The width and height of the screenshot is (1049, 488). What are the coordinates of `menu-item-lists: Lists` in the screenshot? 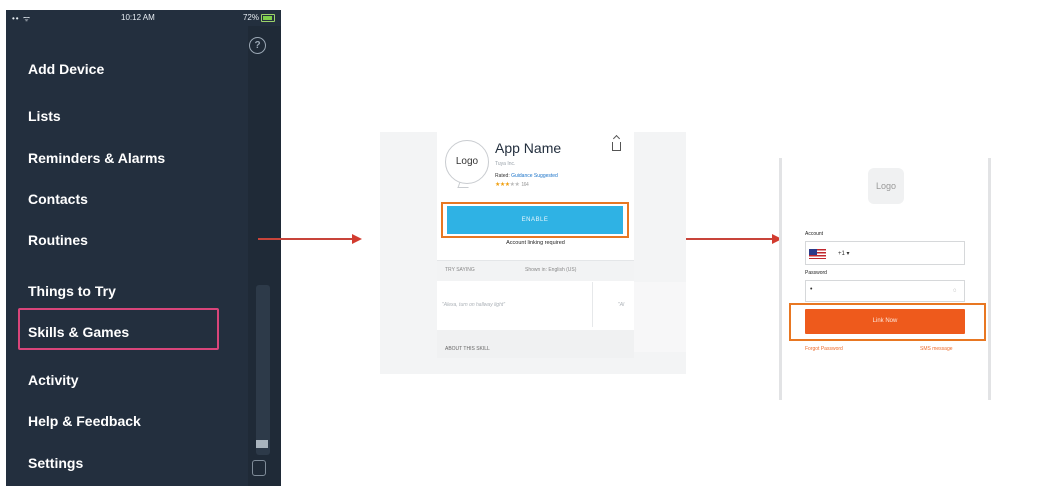 It's located at (44, 116).